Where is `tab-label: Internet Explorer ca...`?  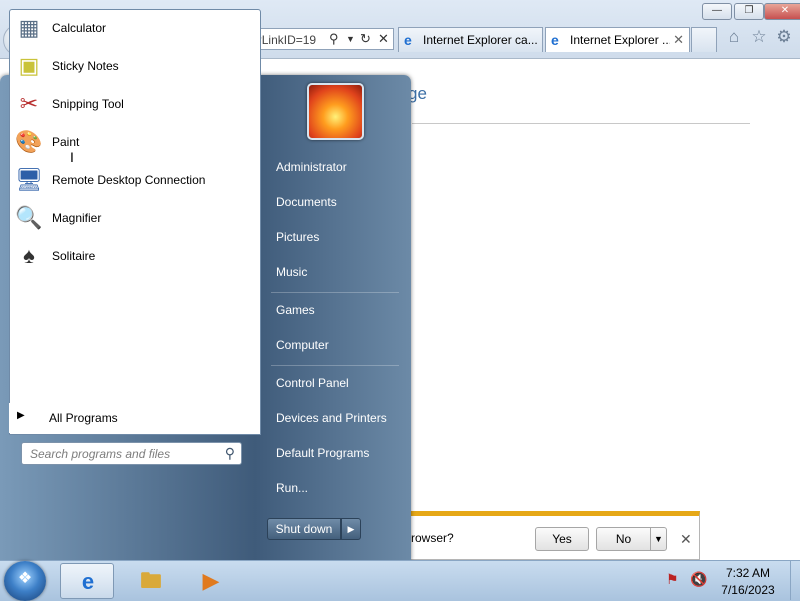 tab-label: Internet Explorer ca... is located at coordinates (480, 40).